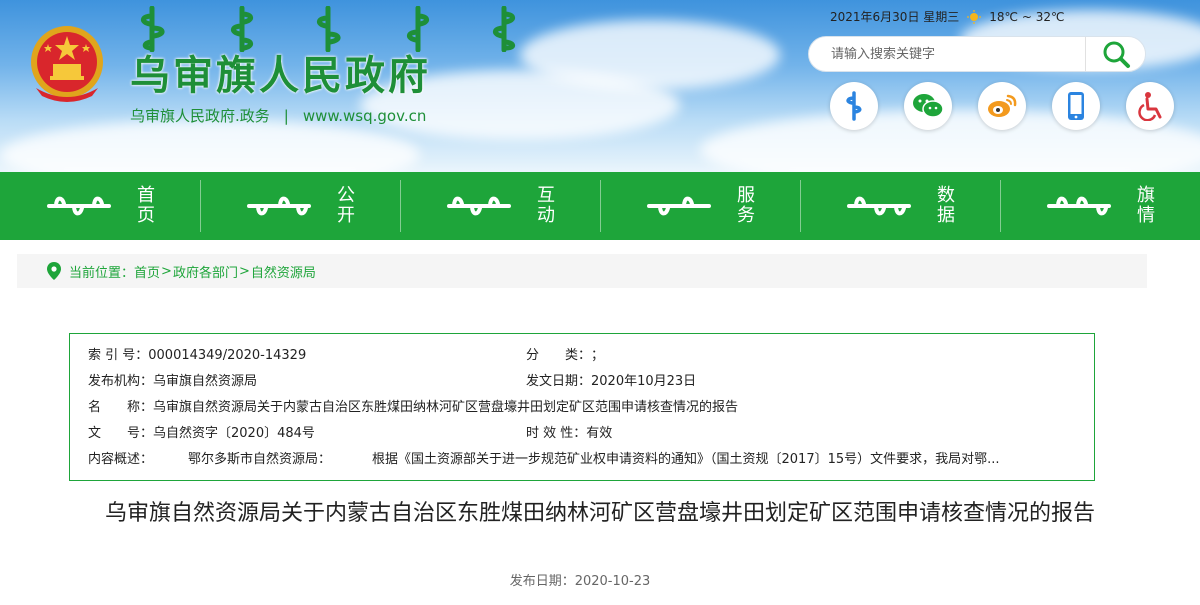 This screenshot has height=605, width=1200. What do you see at coordinates (598, 355) in the screenshot?
I see `category-value: ；` at bounding box center [598, 355].